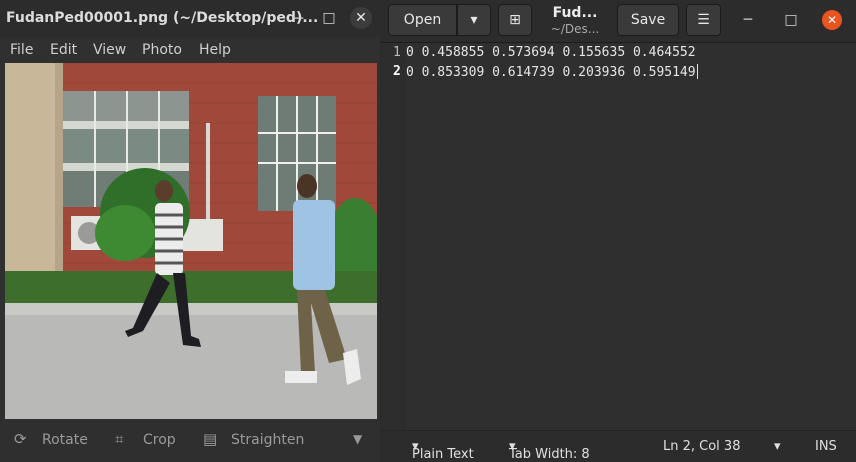 This screenshot has height=462, width=856. Describe the element at coordinates (443, 454) in the screenshot. I see `language-label: Plain Text` at that location.